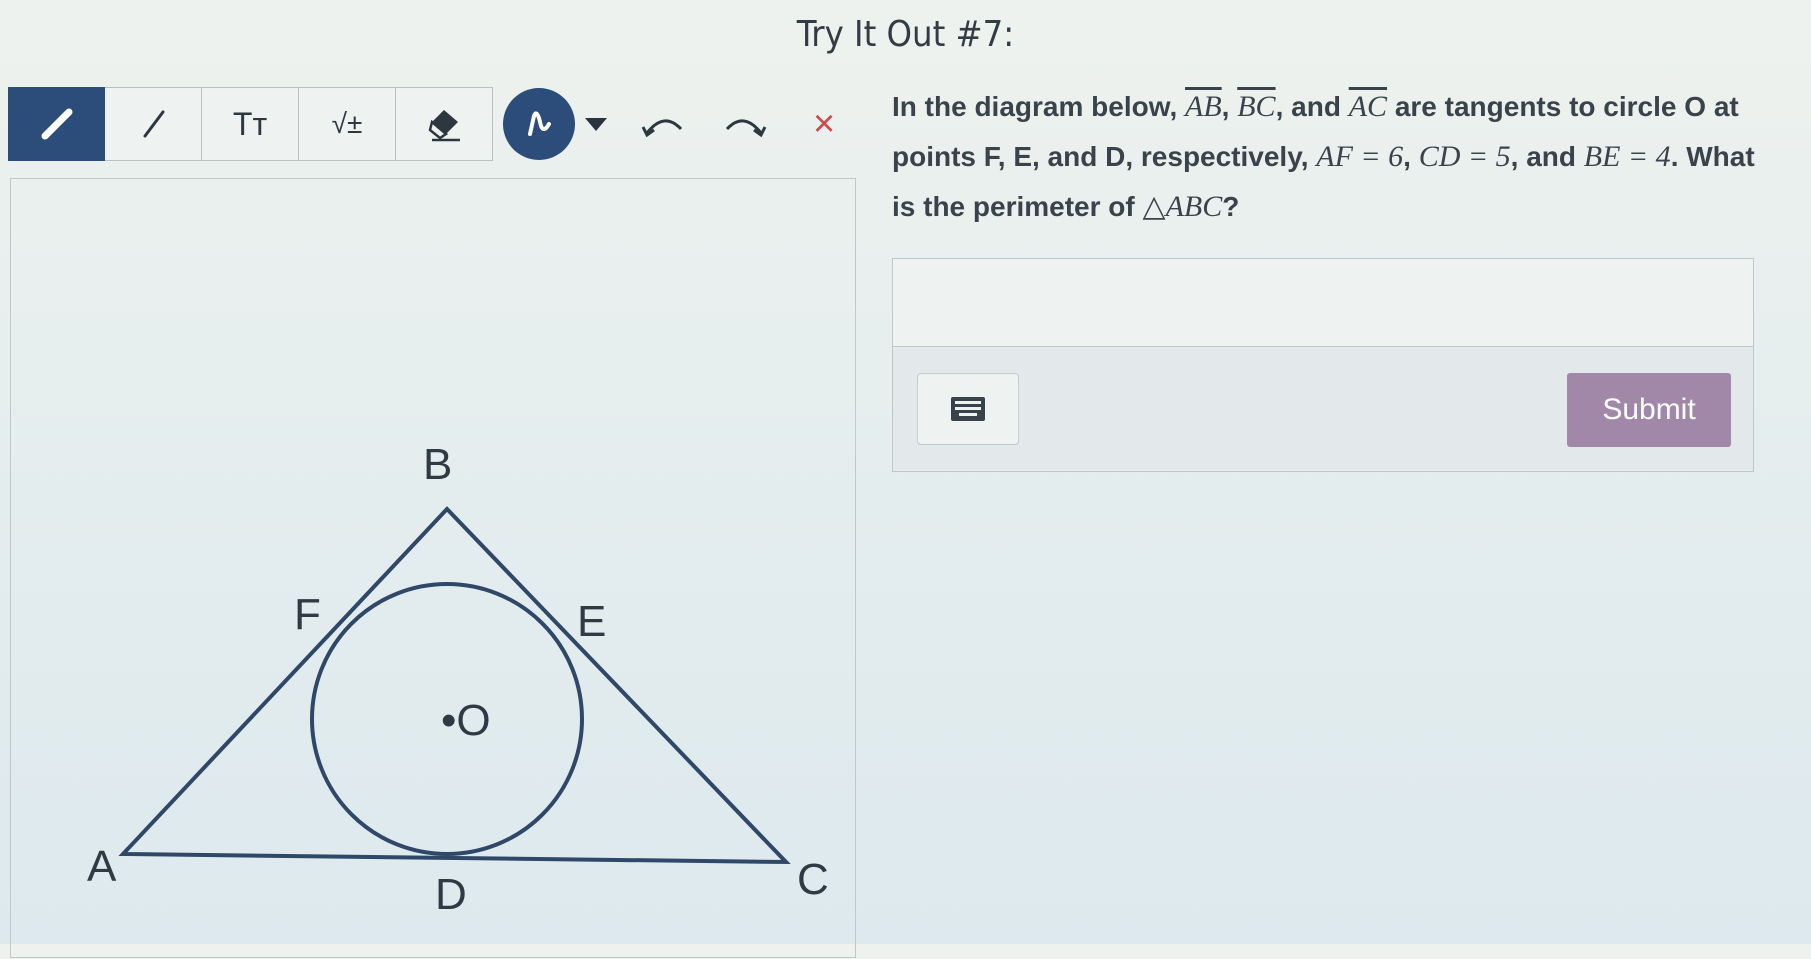 Image resolution: width=1811 pixels, height=959 pixels. What do you see at coordinates (591, 621) in the screenshot?
I see `label-e: E` at bounding box center [591, 621].